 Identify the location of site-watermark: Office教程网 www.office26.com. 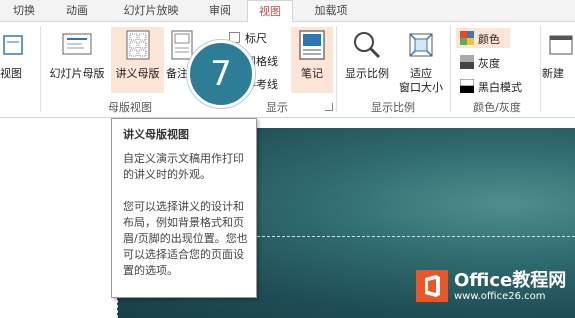
(493, 288).